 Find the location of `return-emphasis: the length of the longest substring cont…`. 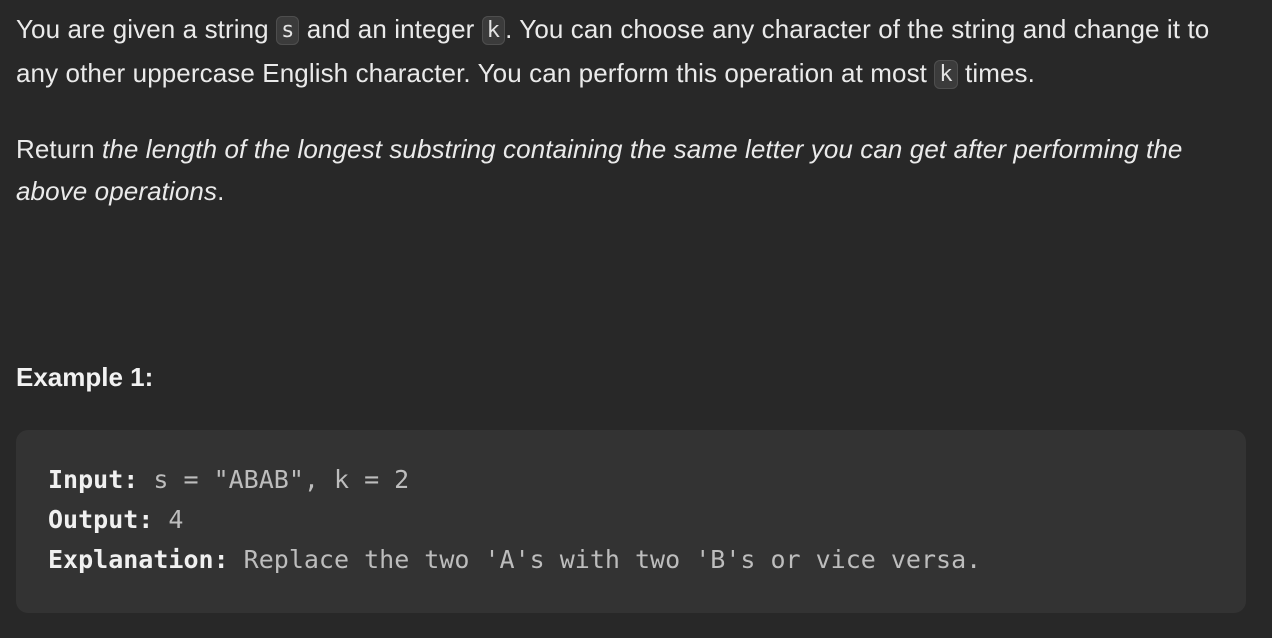

return-emphasis: the length of the longest substring cont… is located at coordinates (599, 170).